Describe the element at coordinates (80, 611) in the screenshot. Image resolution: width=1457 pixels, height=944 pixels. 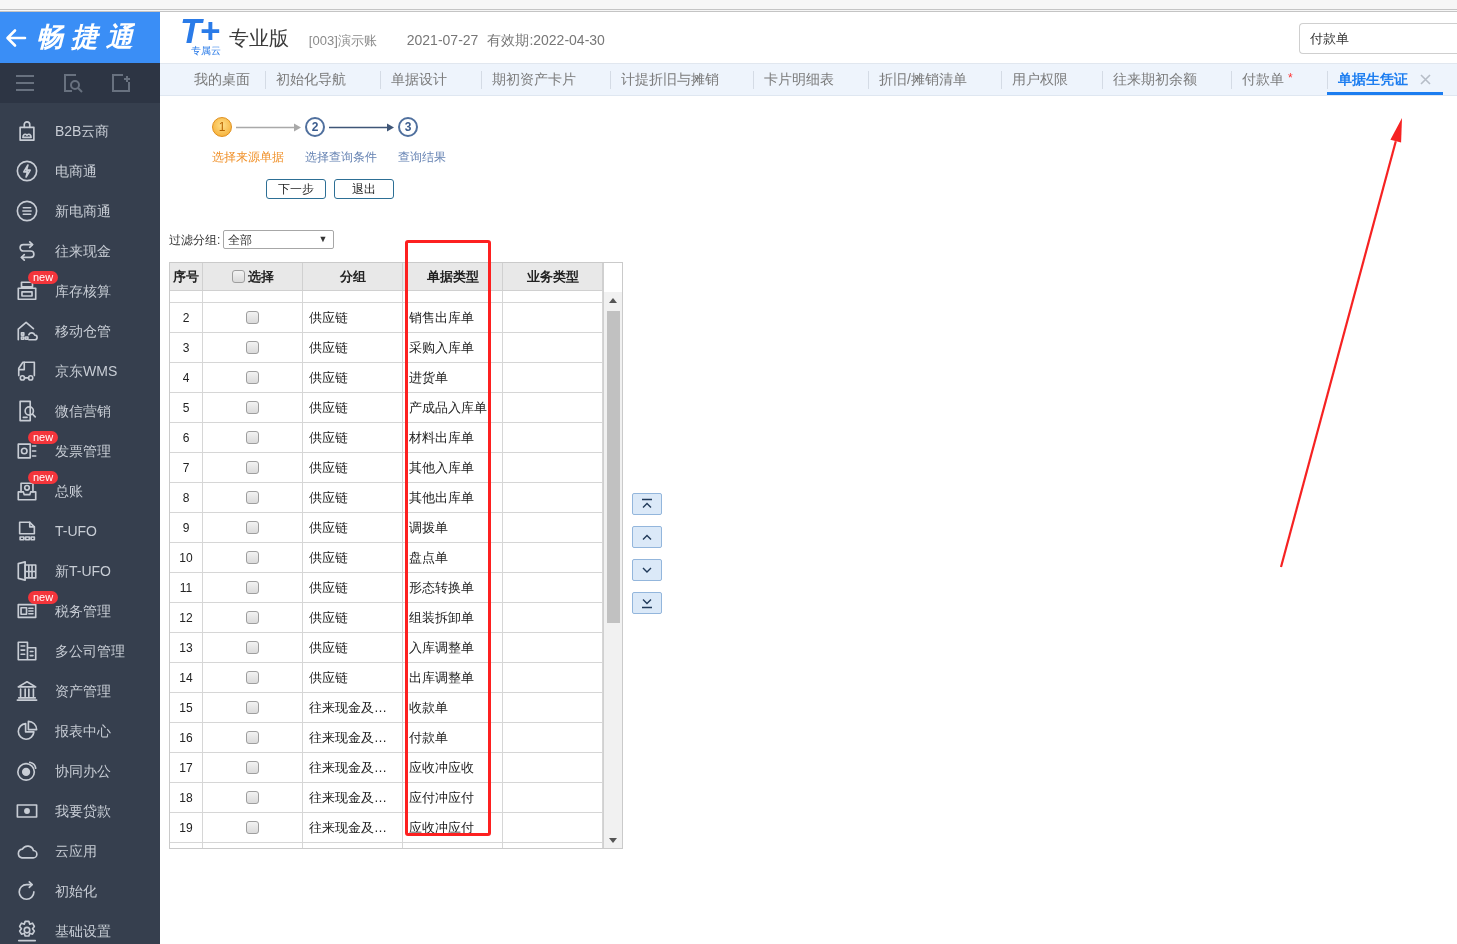
I see `sidebar-item: 税务管理 new` at that location.